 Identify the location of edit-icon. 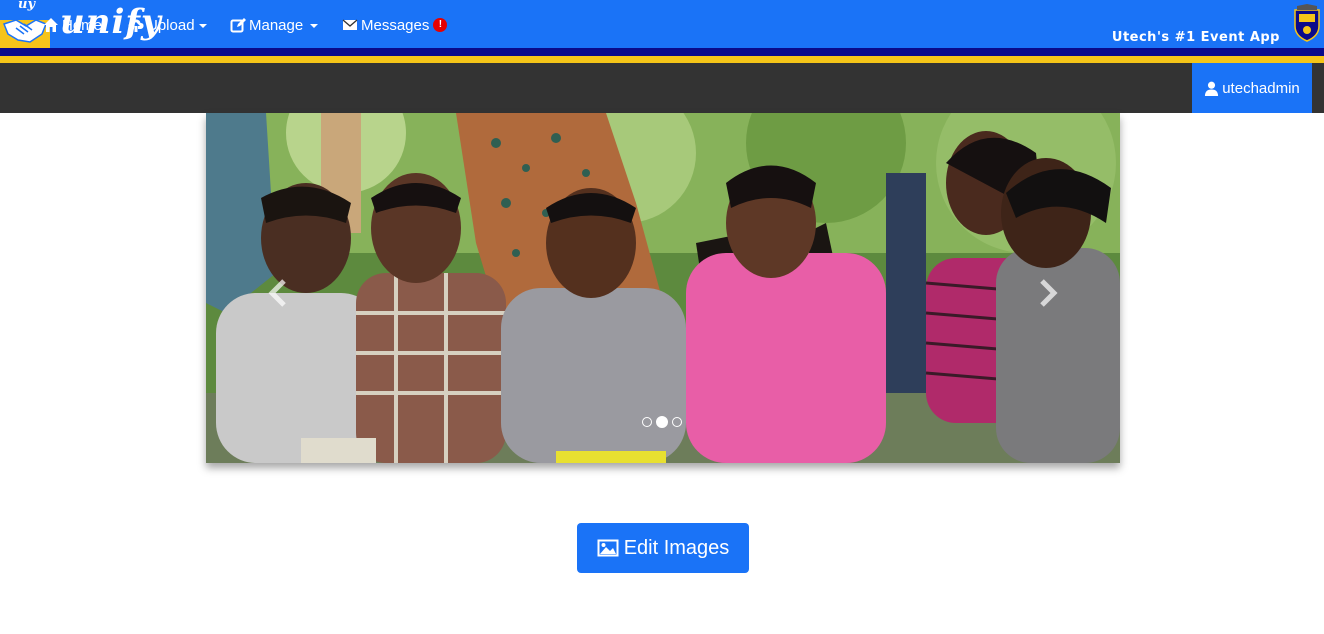
(238, 25).